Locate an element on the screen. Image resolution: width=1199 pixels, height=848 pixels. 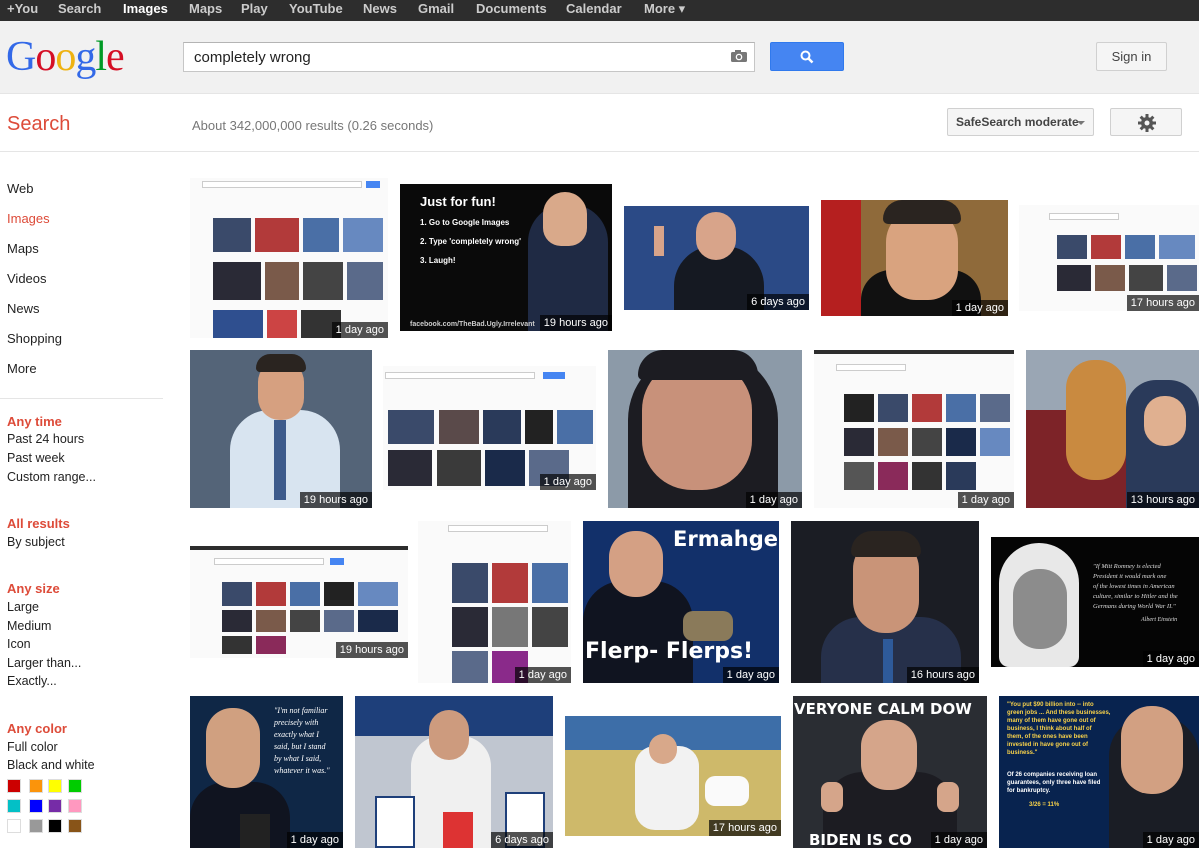
color-swatch-orange is located at coordinates (36, 786).